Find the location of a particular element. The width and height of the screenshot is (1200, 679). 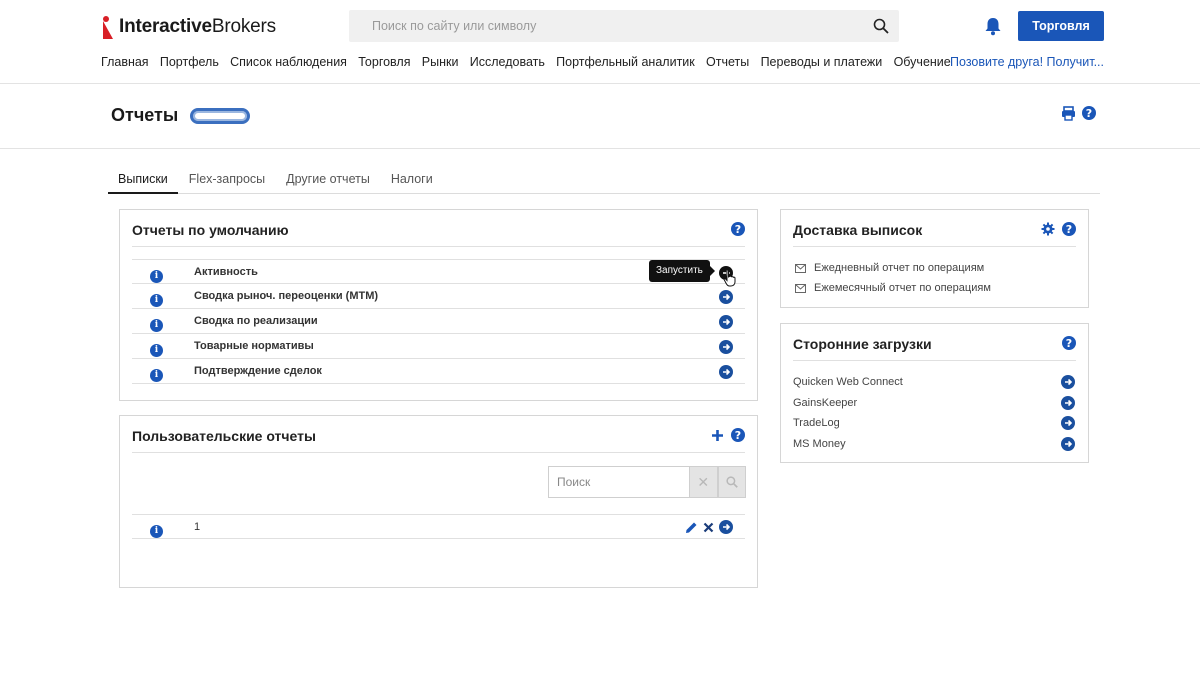

pencil-icon is located at coordinates (691, 527).